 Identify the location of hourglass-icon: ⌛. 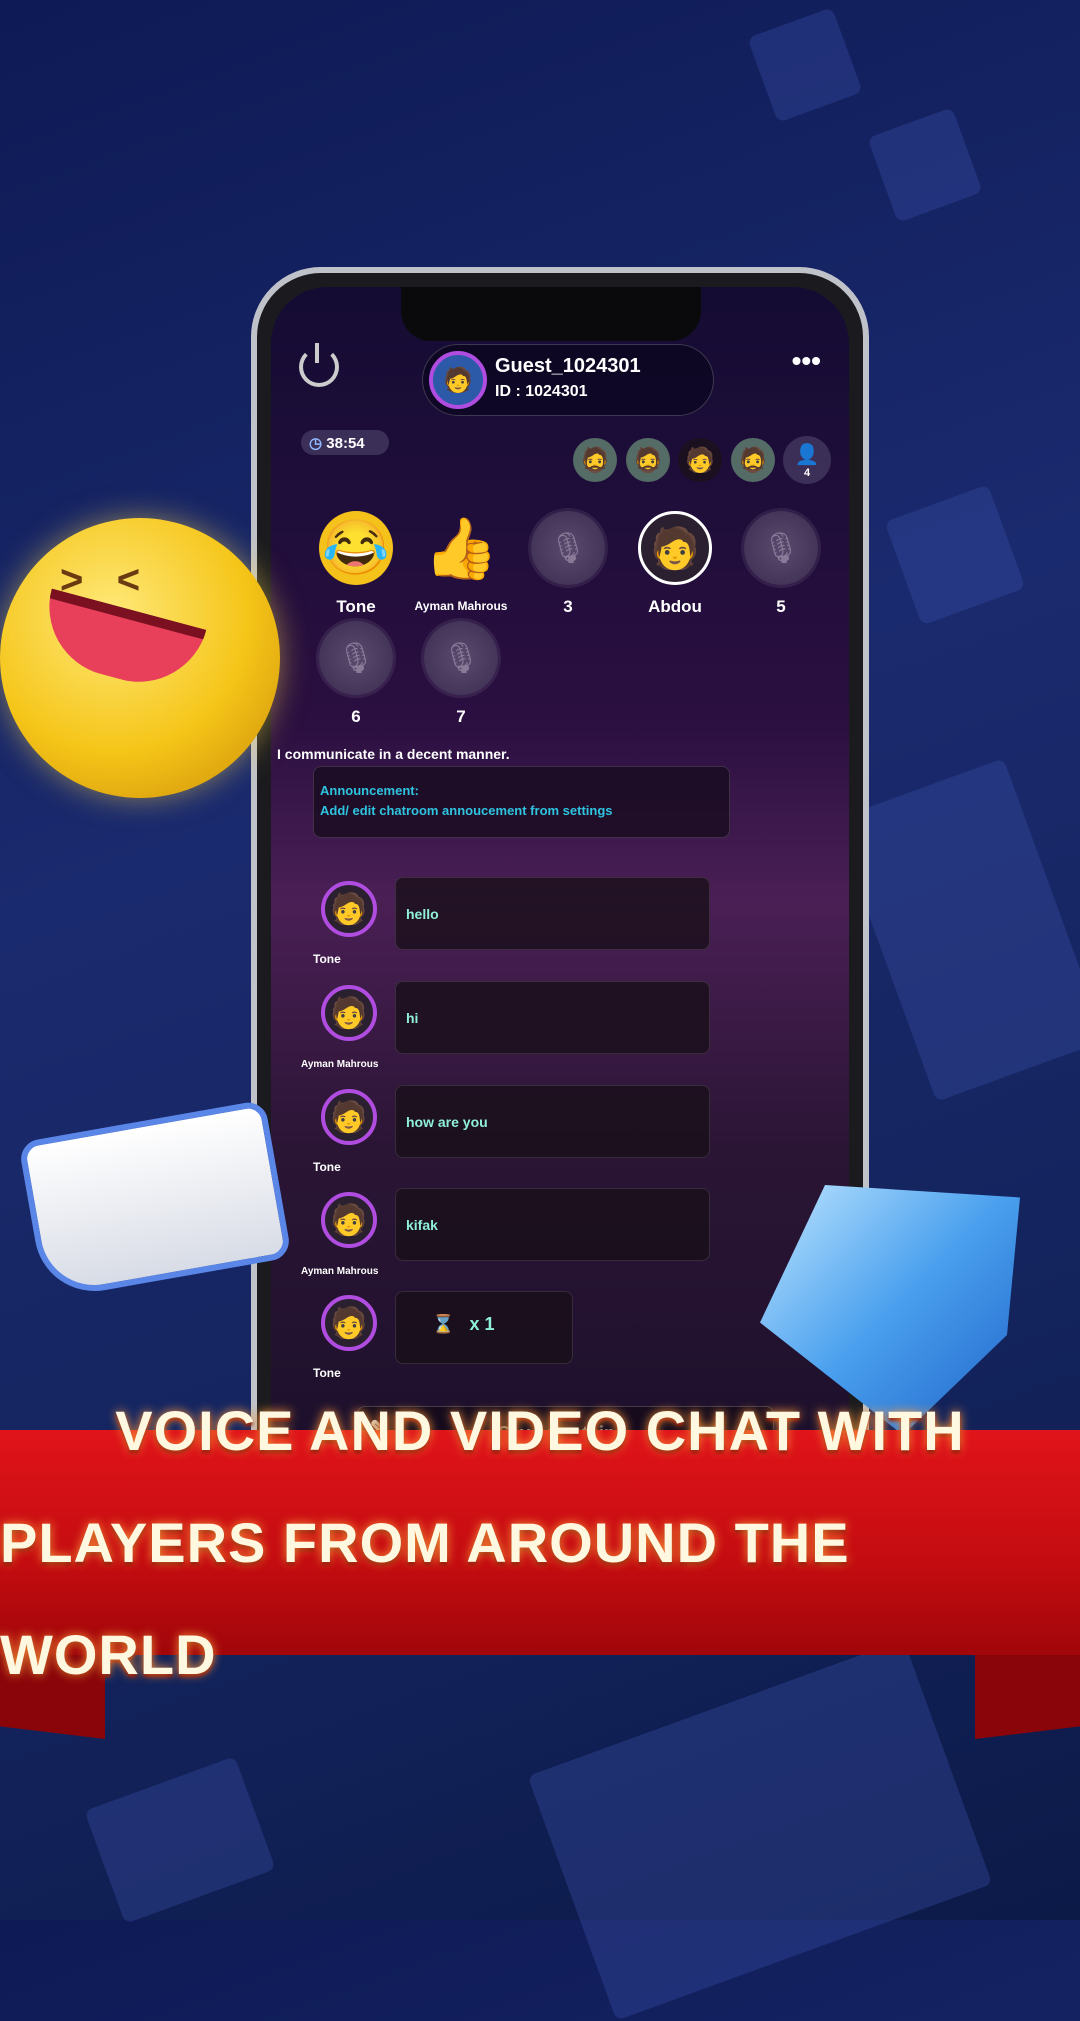
(443, 1324).